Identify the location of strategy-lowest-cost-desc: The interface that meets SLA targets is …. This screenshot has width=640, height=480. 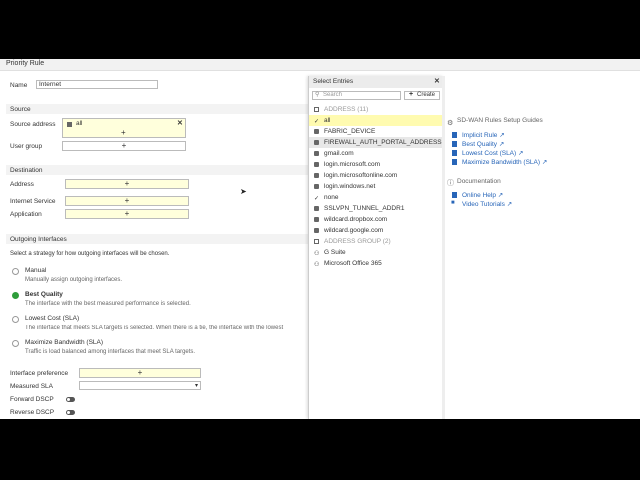
(154, 328).